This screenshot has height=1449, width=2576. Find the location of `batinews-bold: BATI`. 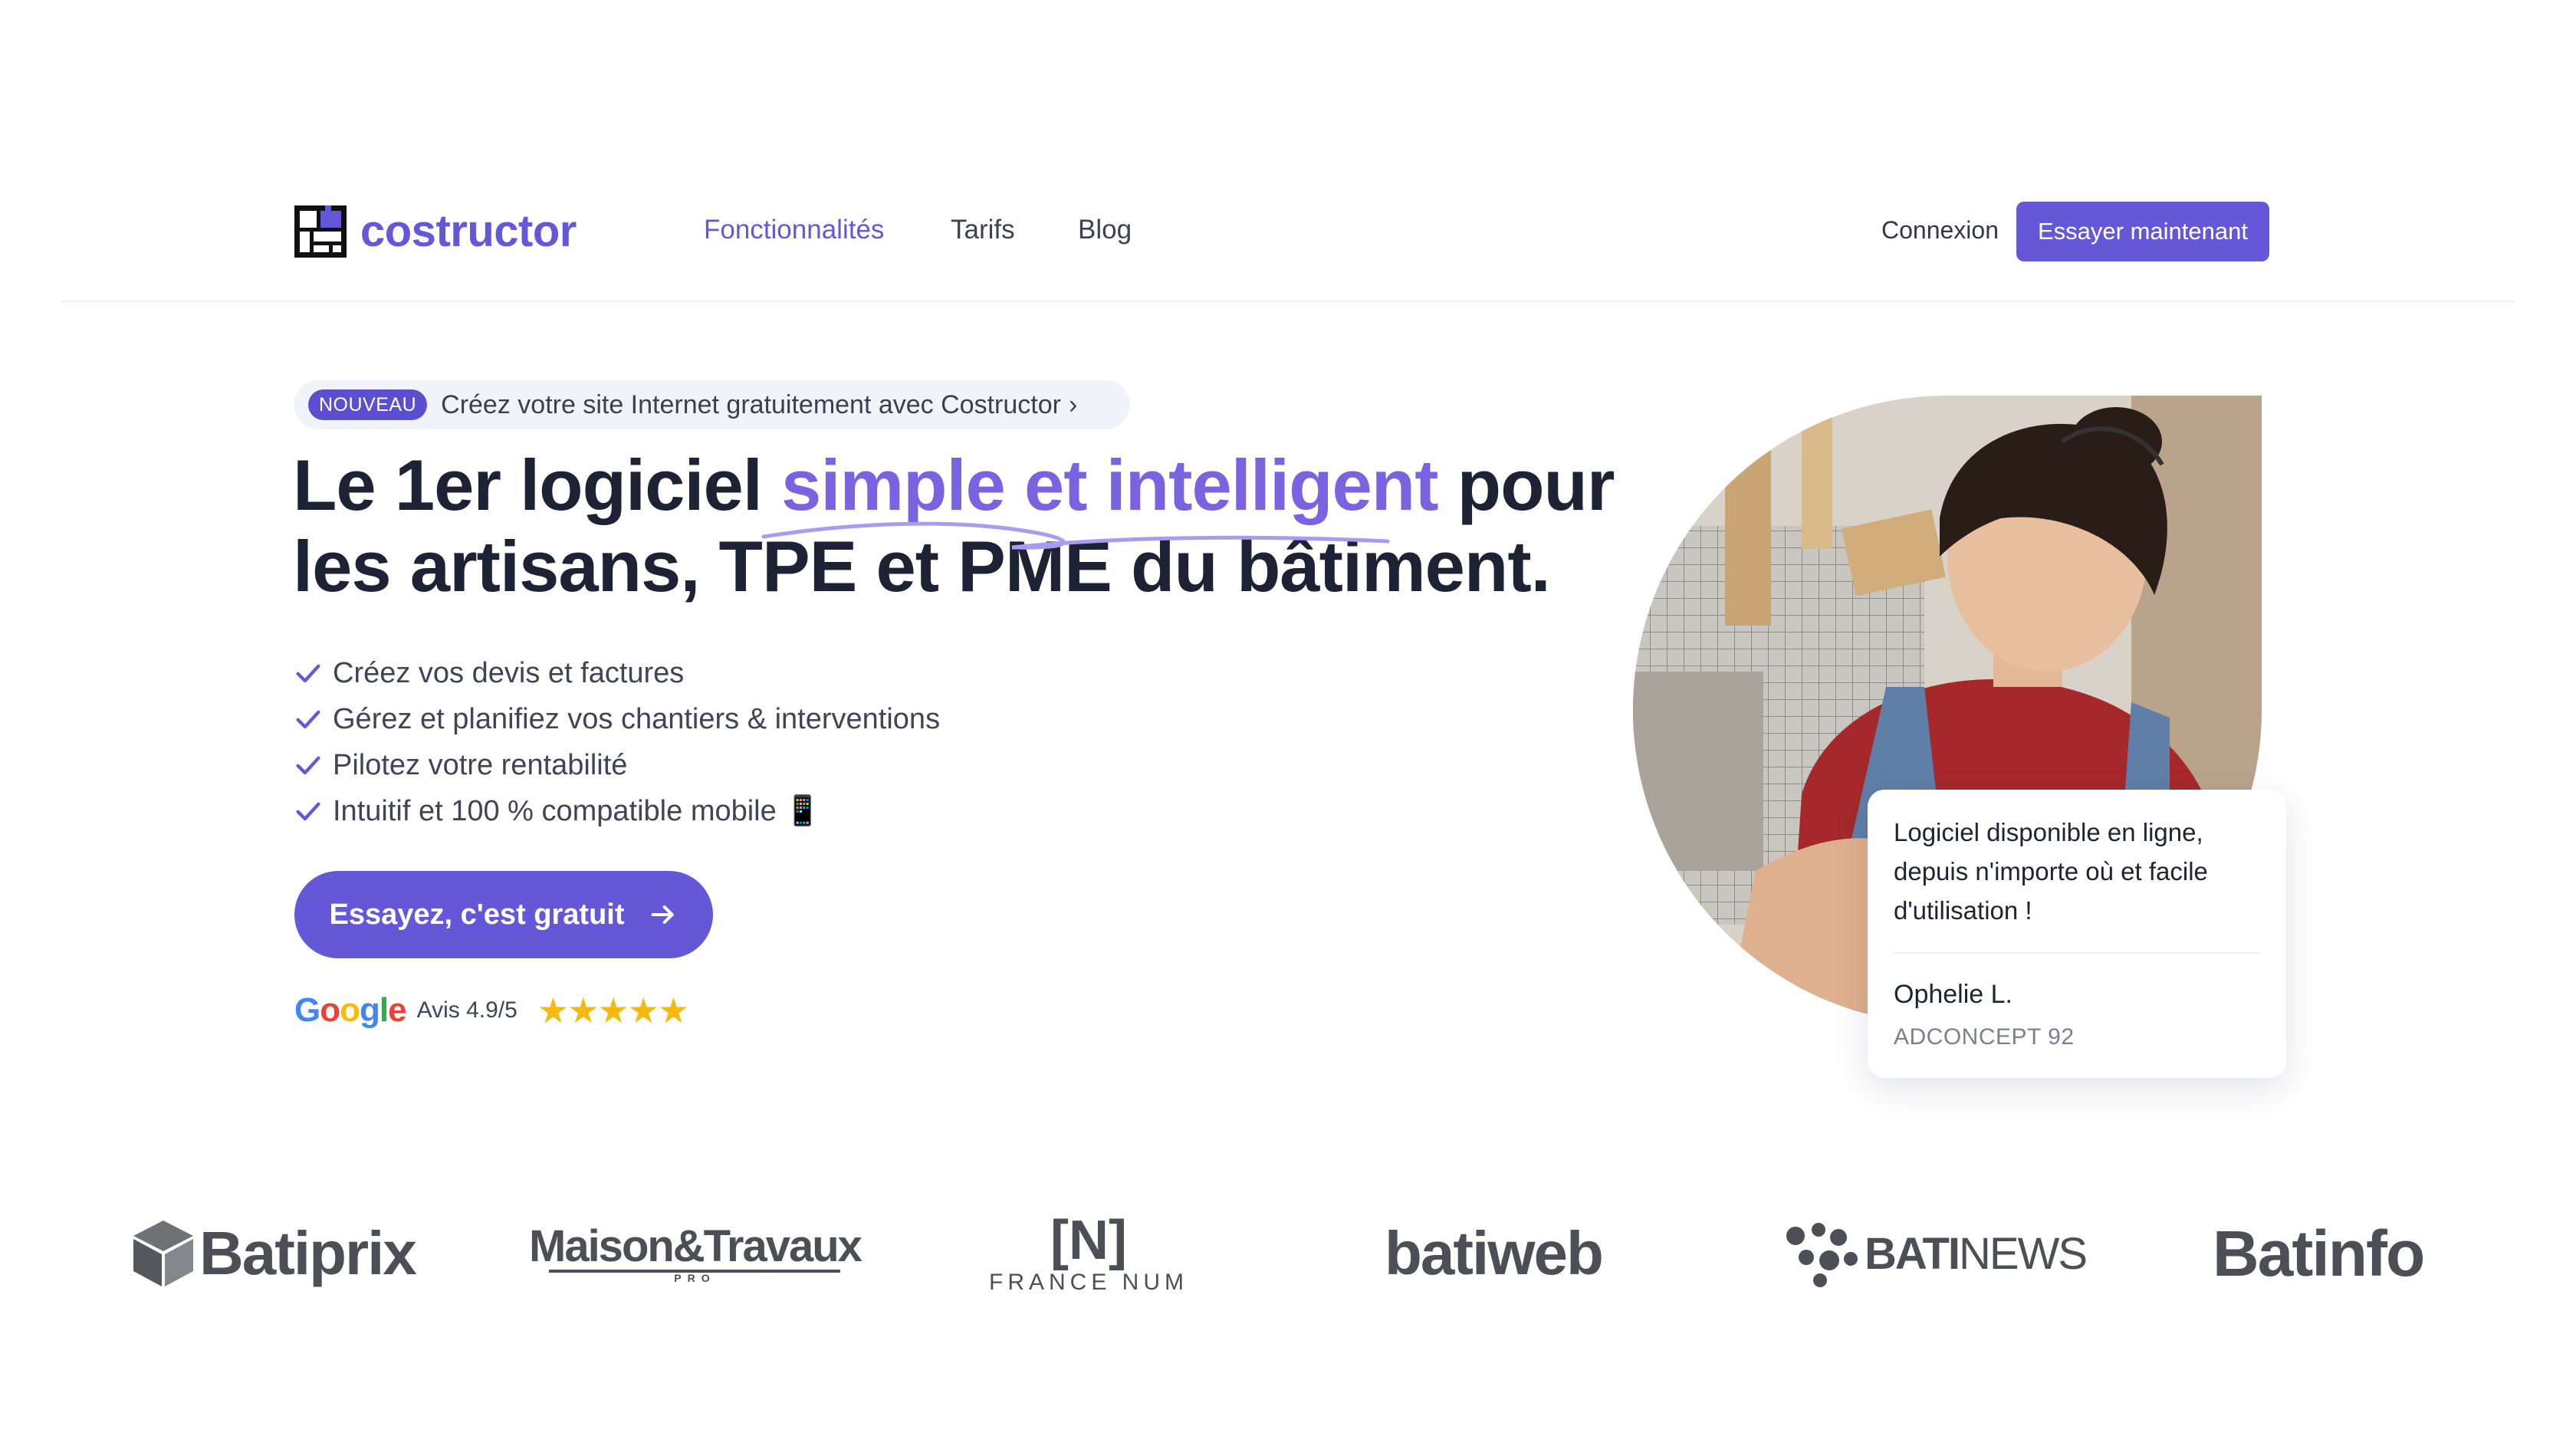

batinews-bold: BATI is located at coordinates (1913, 1253).